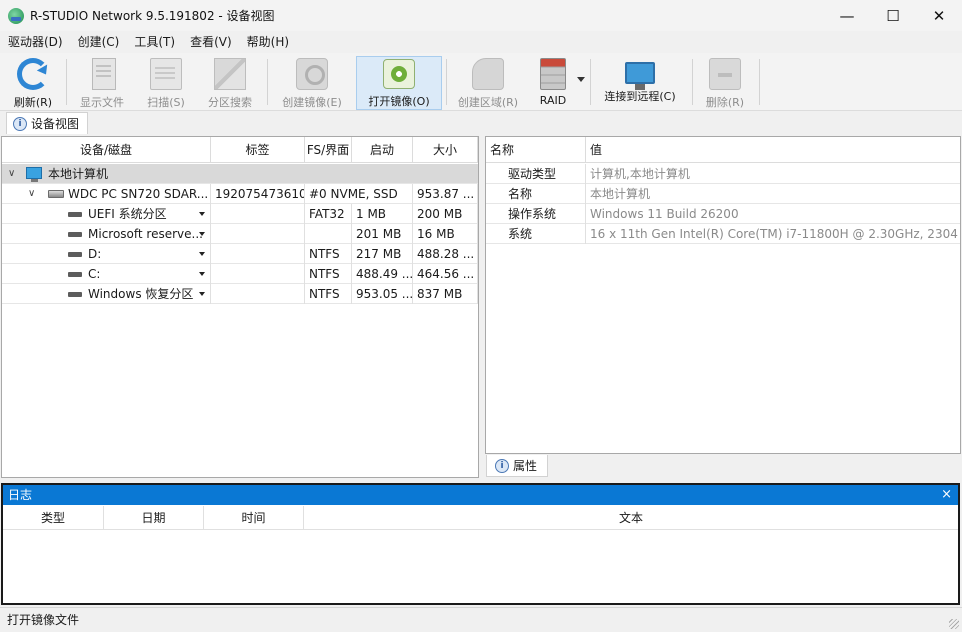 Image resolution: width=962 pixels, height=632 pixels. I want to click on refresh-button: 刷新(R), so click(33, 83).